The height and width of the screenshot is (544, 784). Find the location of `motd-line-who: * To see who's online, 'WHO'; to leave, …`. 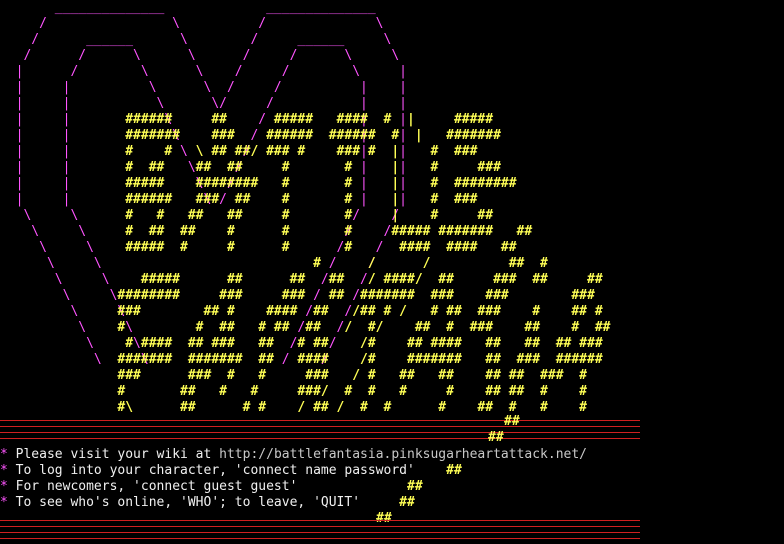

motd-line-who: * To see who's online, 'WHO'; to leave, … is located at coordinates (207, 503).